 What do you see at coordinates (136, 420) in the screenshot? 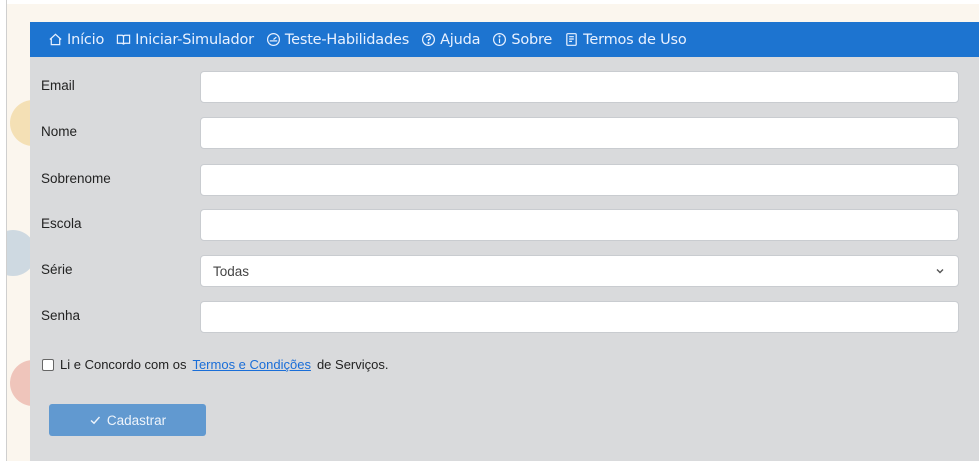
I see `cadastrar-label: Cadastrar` at bounding box center [136, 420].